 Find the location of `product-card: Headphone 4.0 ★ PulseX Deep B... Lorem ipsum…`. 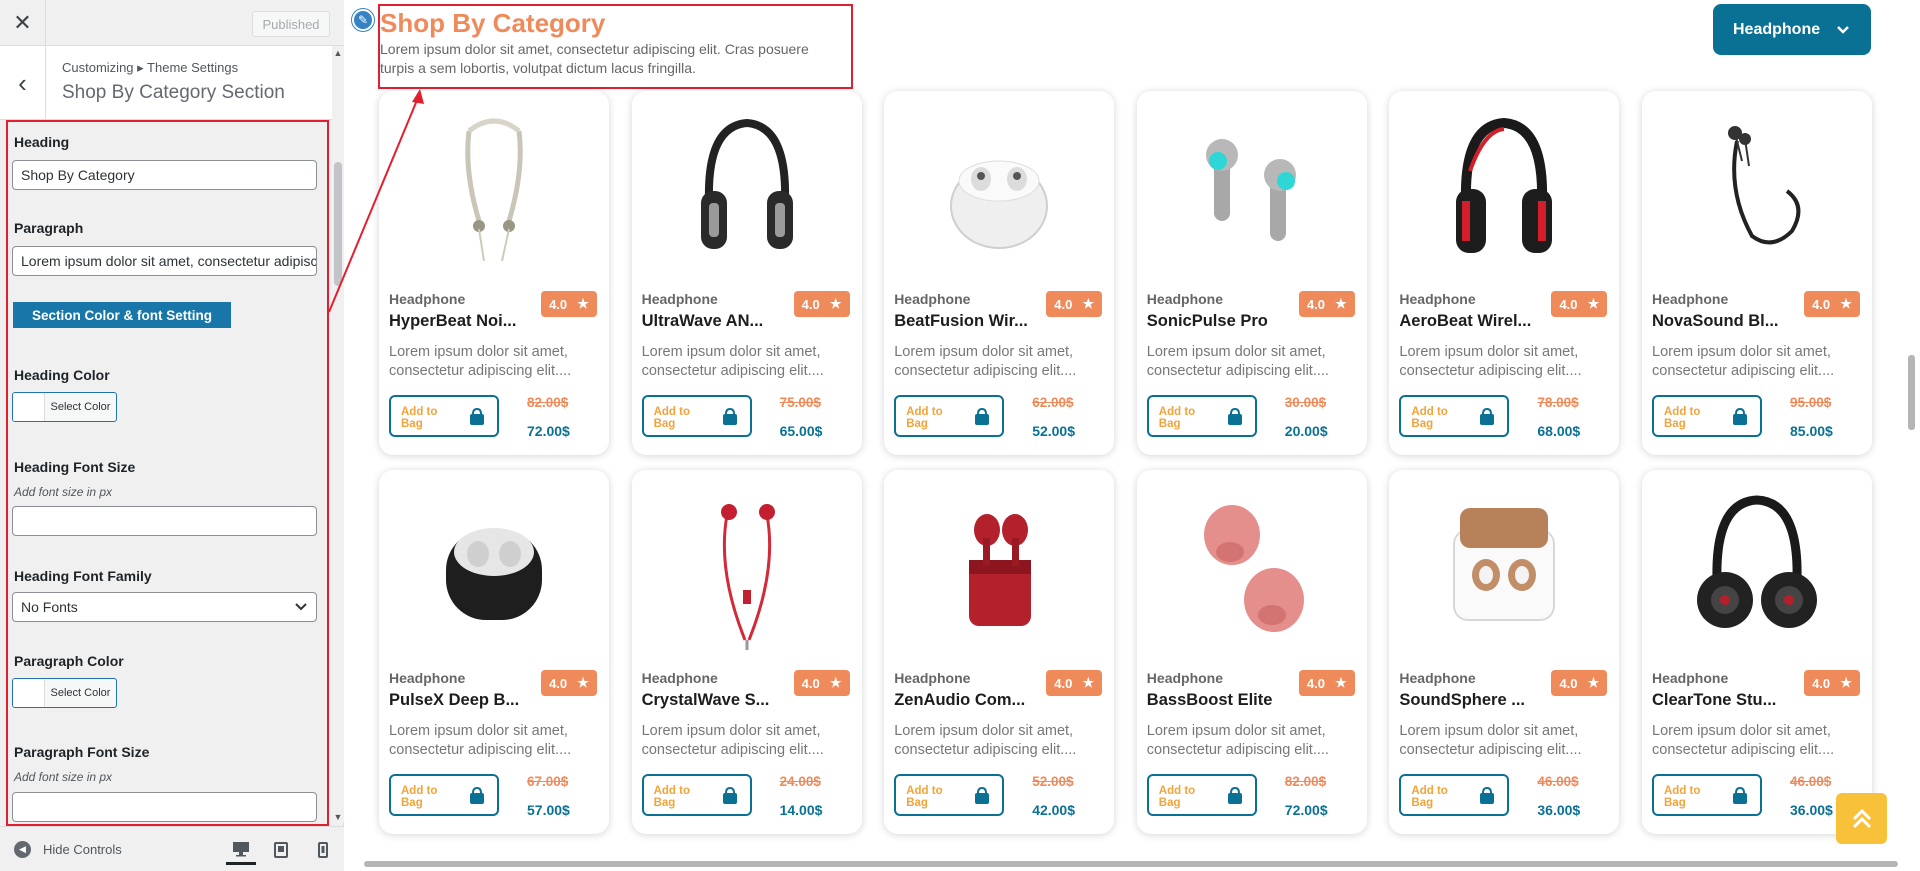

product-card: Headphone 4.0 ★ PulseX Deep B... Lorem ipsum… is located at coordinates (494, 652).